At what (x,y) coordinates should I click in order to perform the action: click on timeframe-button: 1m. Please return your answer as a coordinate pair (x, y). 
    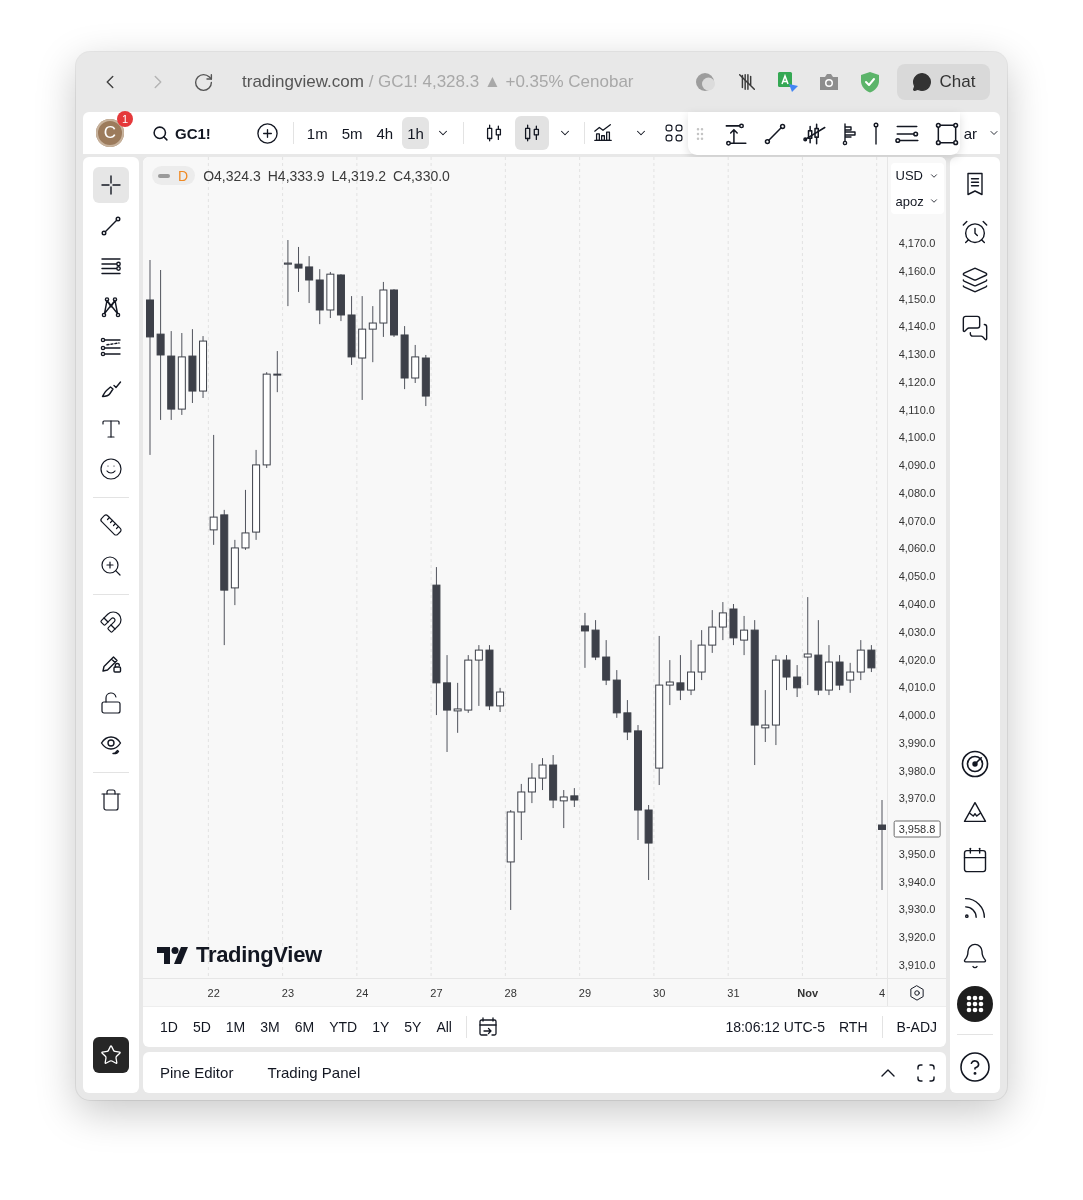
    Looking at the image, I should click on (317, 133).